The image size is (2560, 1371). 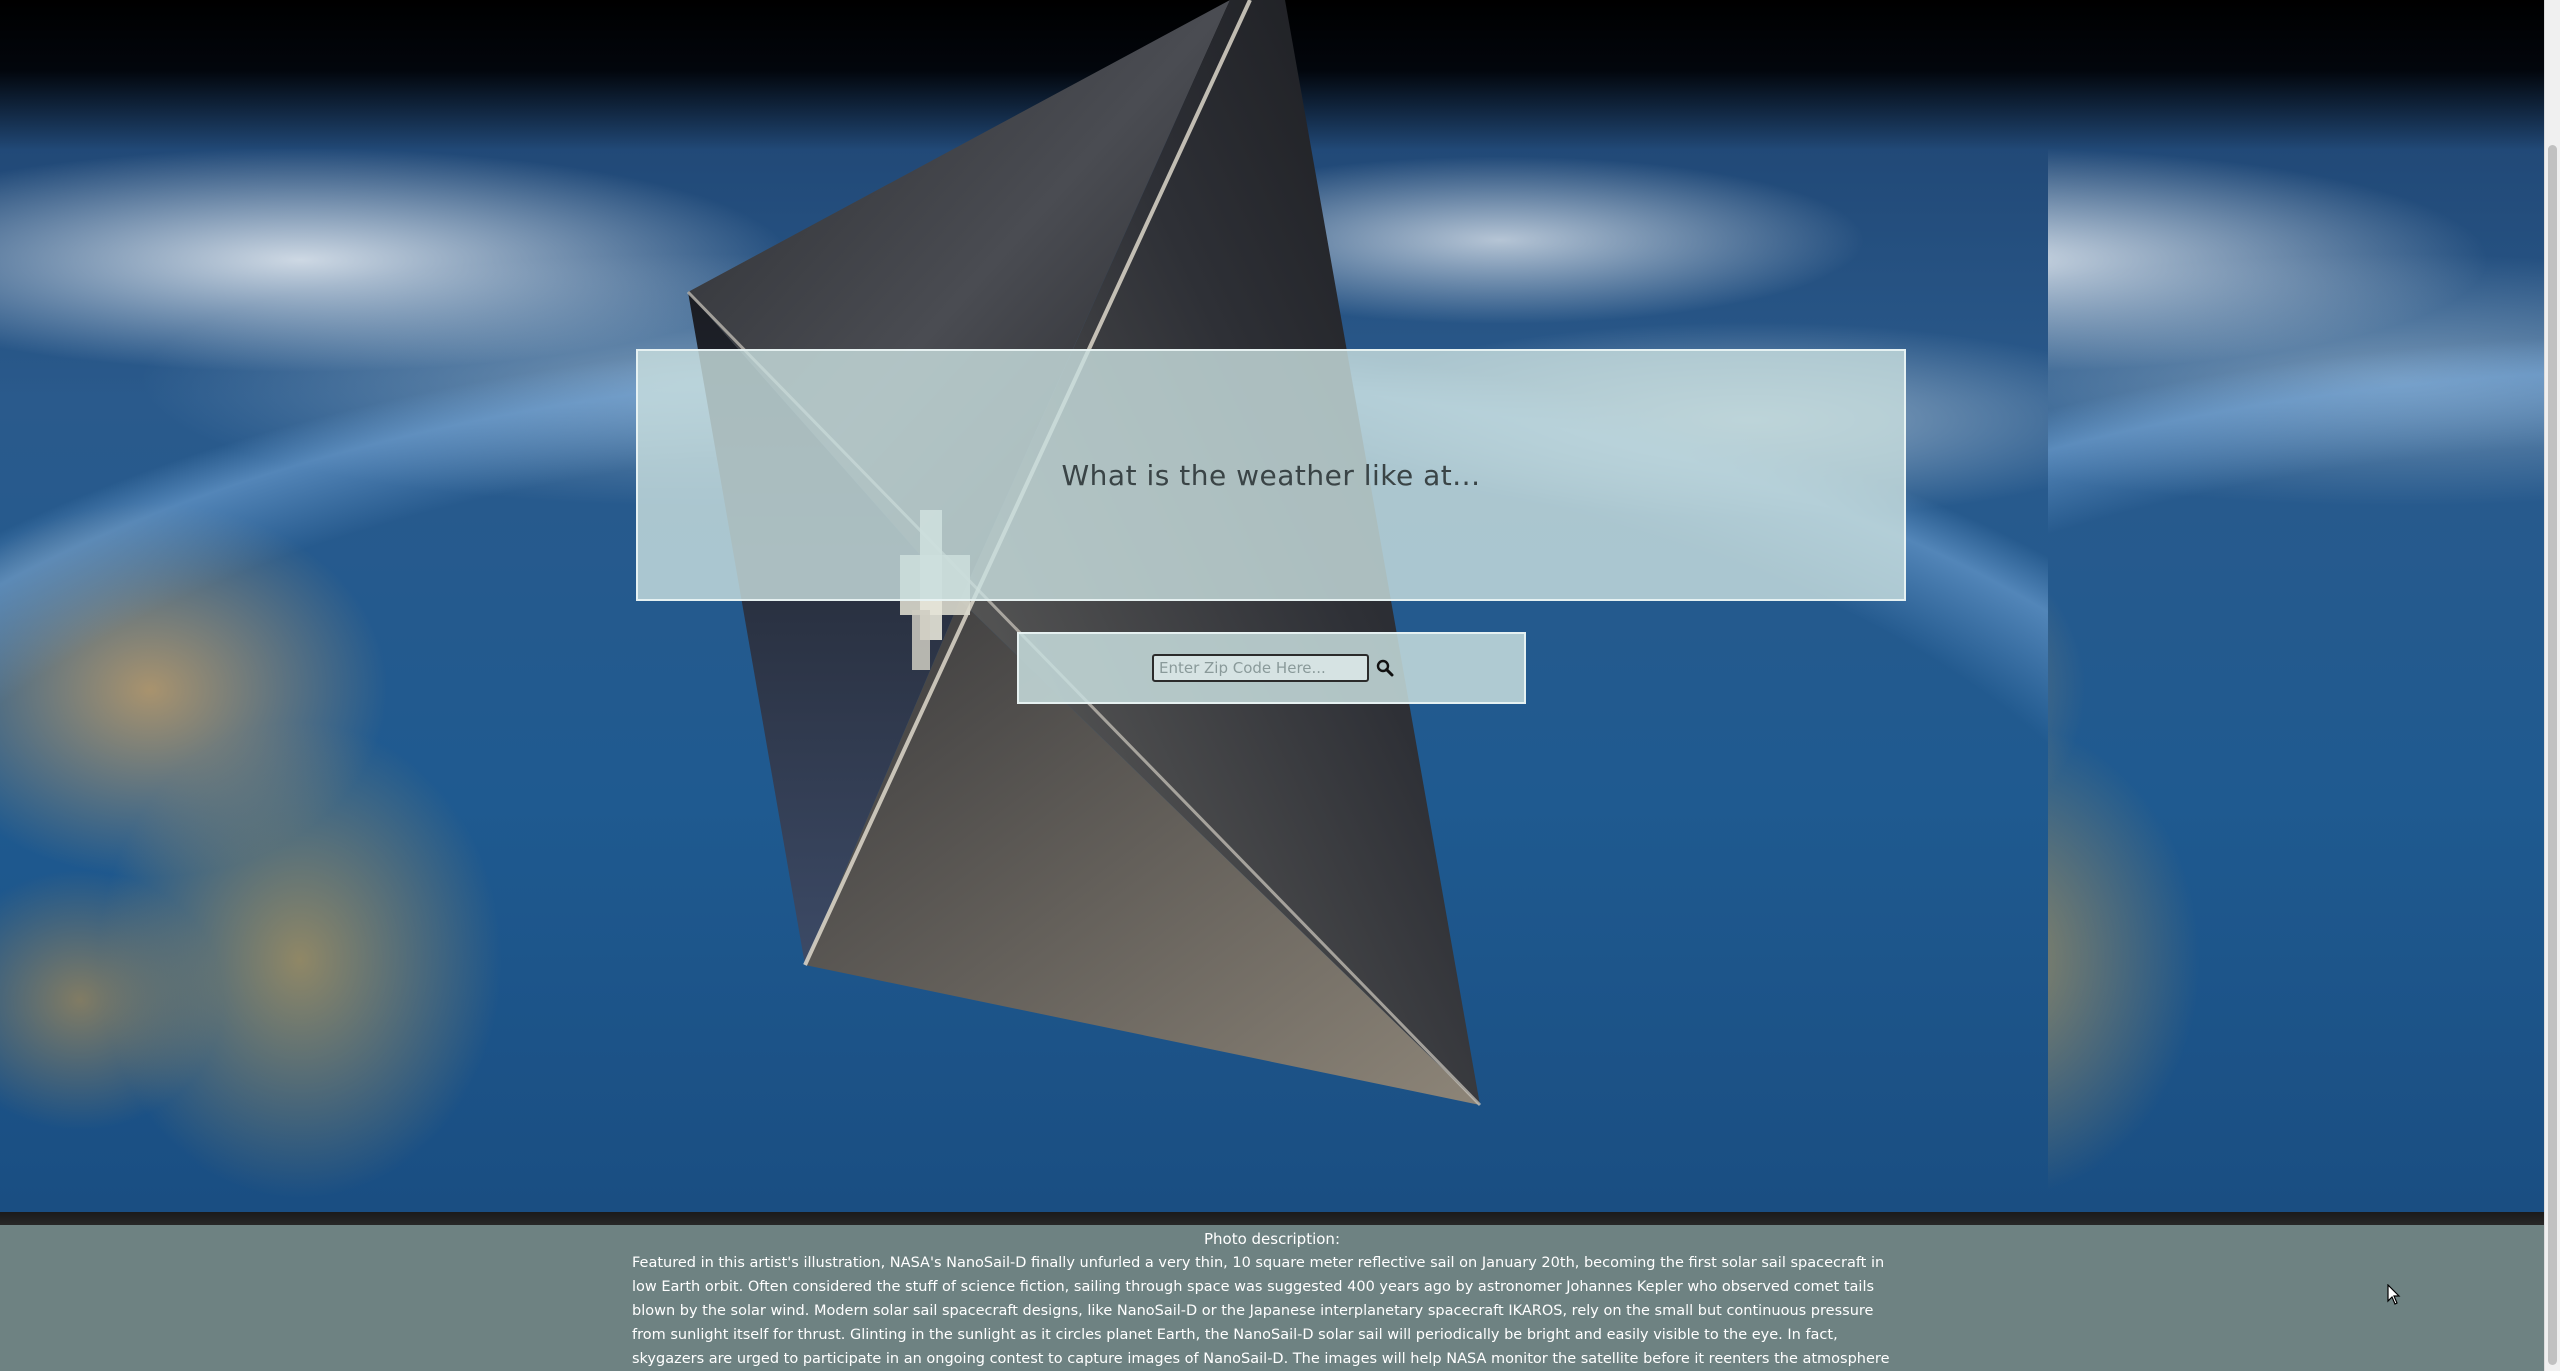 What do you see at coordinates (1260, 668) in the screenshot?
I see `zip-code-input` at bounding box center [1260, 668].